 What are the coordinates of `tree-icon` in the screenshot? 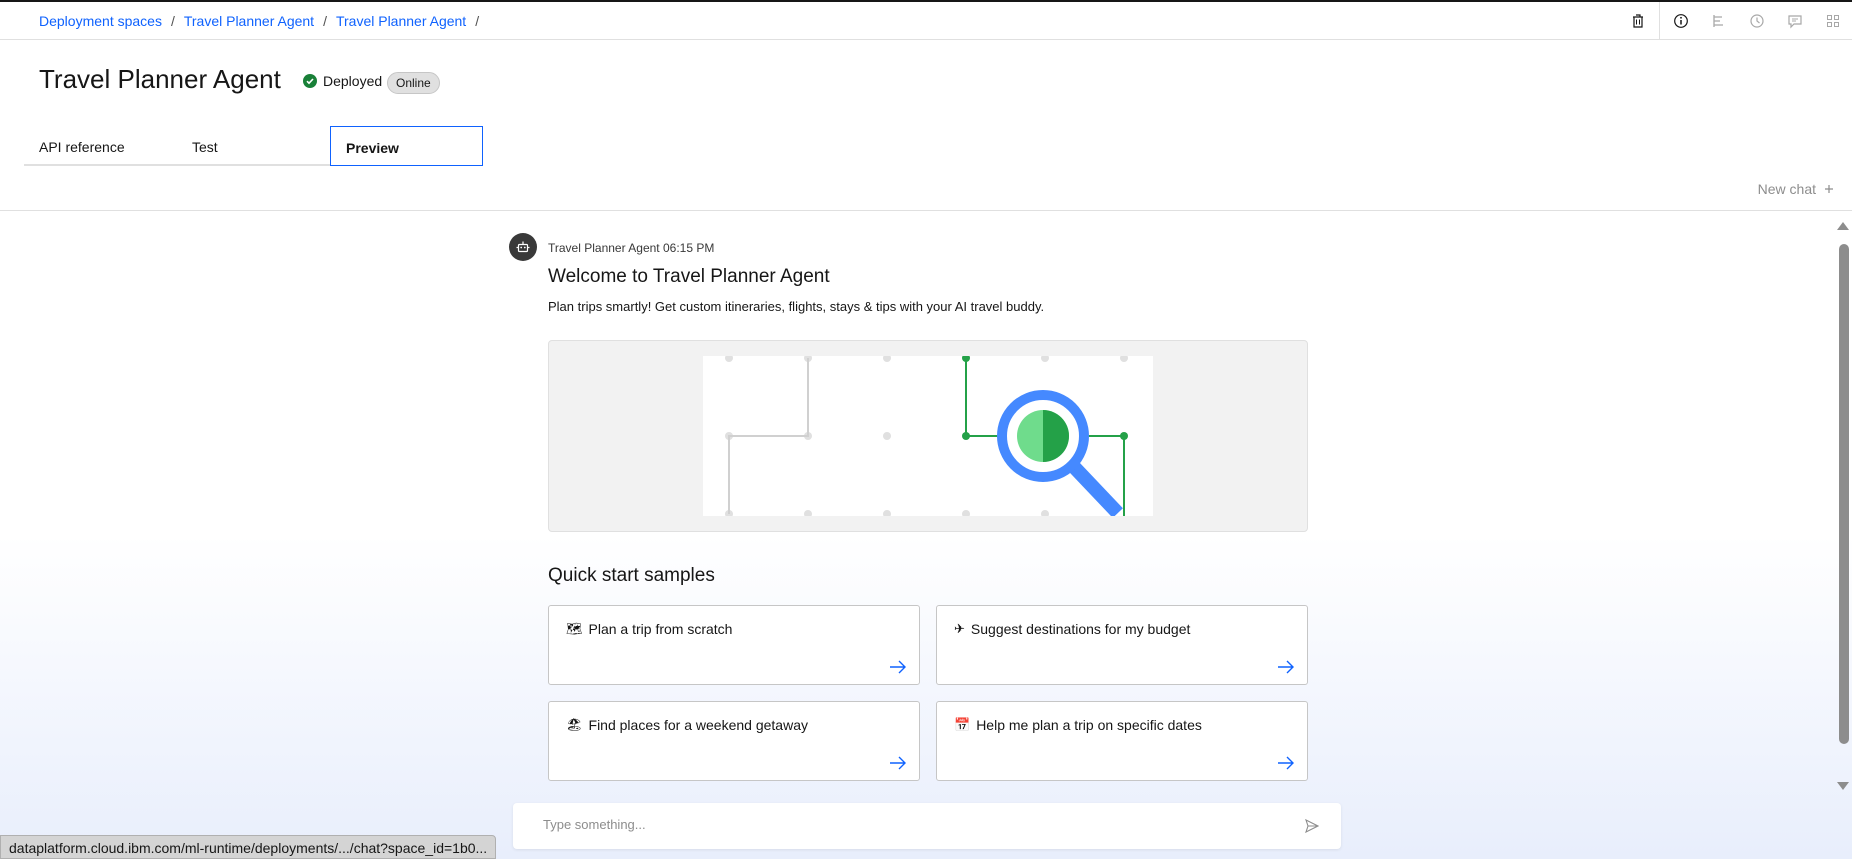 It's located at (1719, 21).